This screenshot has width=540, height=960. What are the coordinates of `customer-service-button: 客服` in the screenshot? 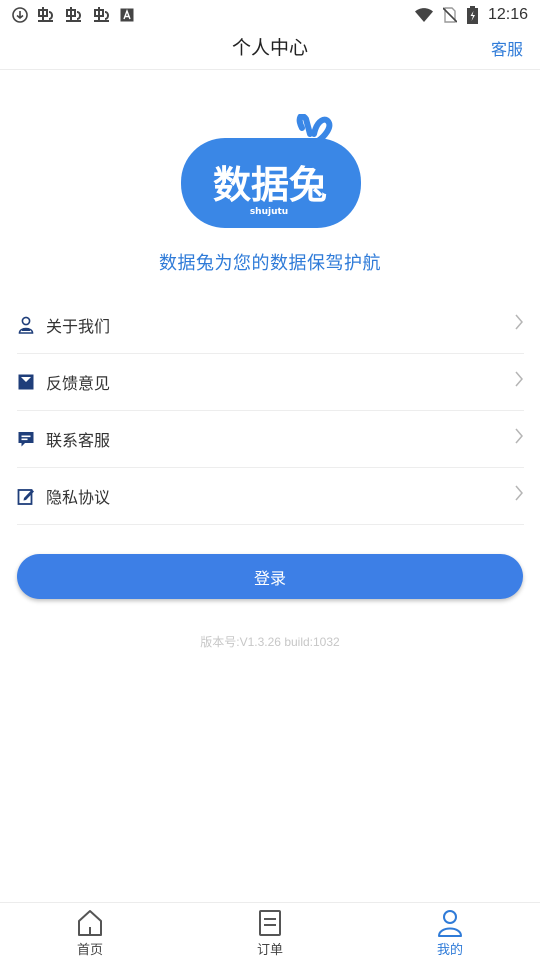 It's located at (507, 48).